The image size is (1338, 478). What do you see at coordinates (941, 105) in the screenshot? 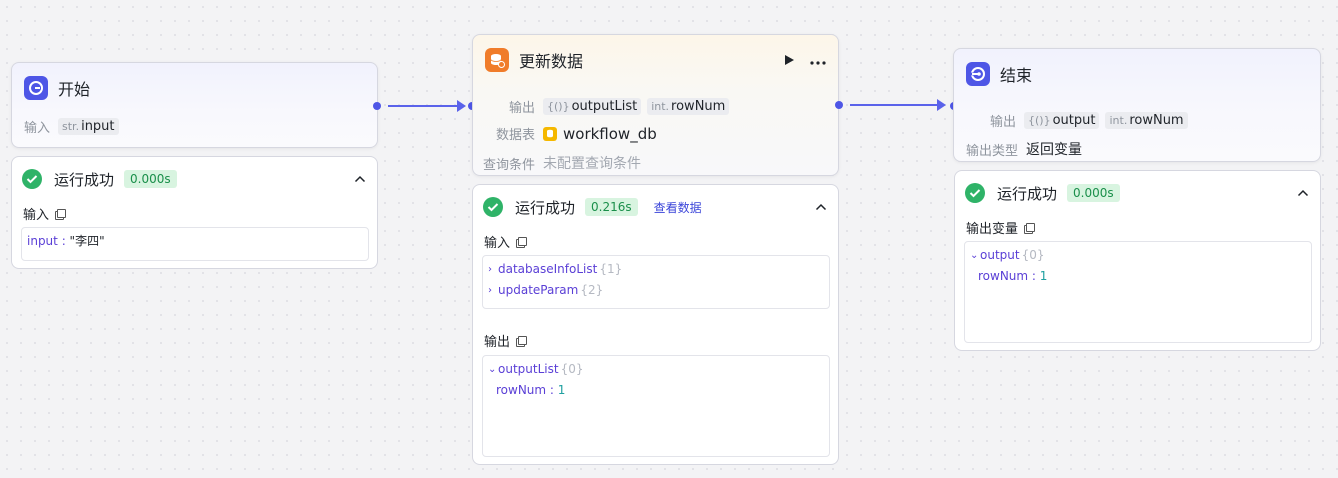
I see `arrow-head-icon` at bounding box center [941, 105].